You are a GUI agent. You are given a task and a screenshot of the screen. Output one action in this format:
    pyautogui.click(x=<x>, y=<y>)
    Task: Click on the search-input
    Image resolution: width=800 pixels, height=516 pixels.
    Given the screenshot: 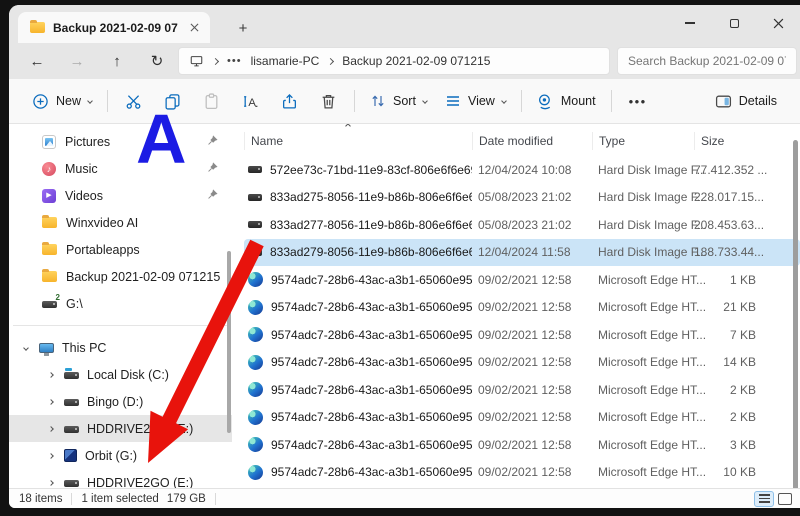 What is the action you would take?
    pyautogui.click(x=707, y=61)
    